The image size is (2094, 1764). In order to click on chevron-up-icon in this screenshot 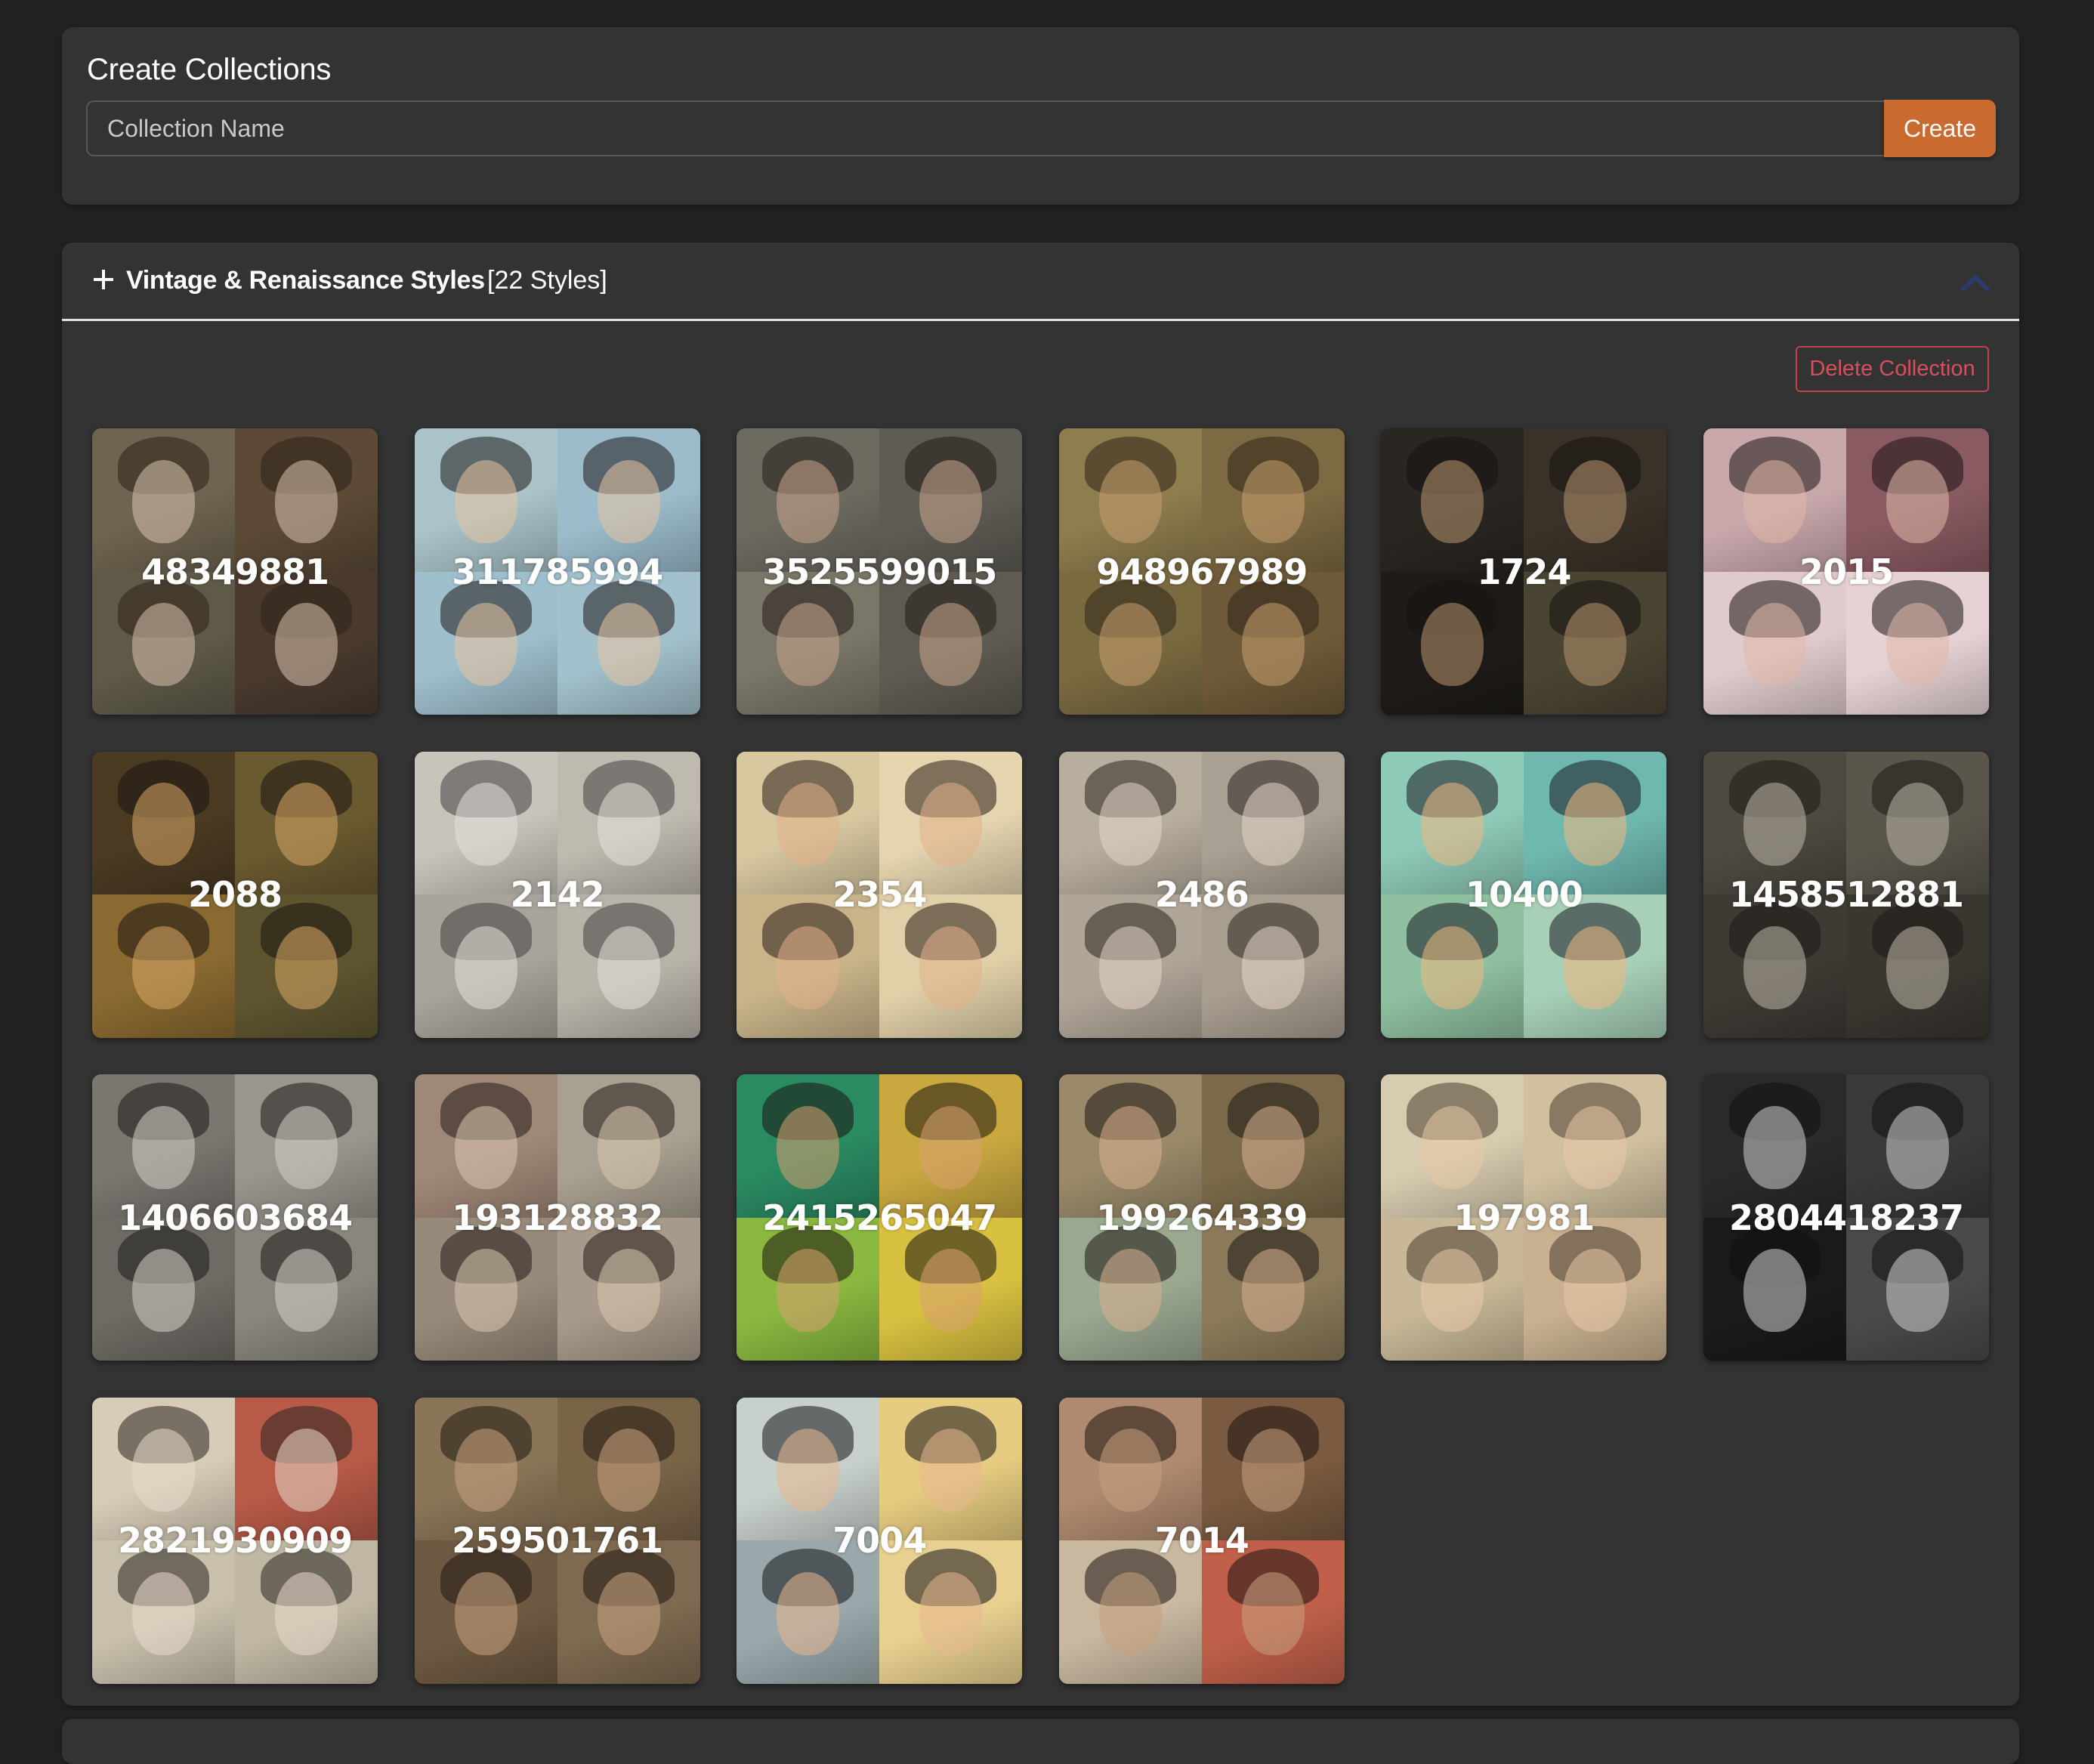, I will do `click(1975, 282)`.